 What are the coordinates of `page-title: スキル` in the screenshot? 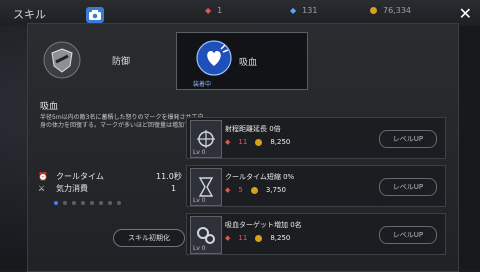 It's located at (29, 14).